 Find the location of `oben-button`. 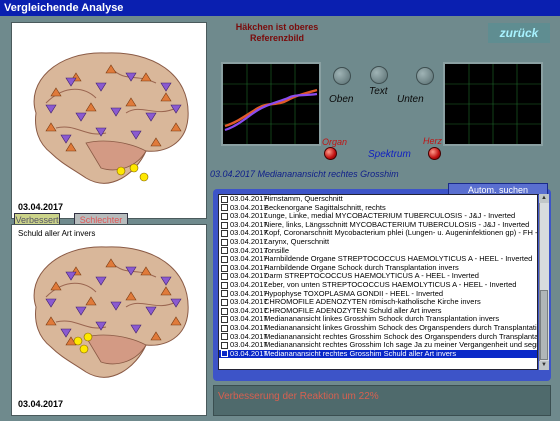

oben-button is located at coordinates (342, 76).